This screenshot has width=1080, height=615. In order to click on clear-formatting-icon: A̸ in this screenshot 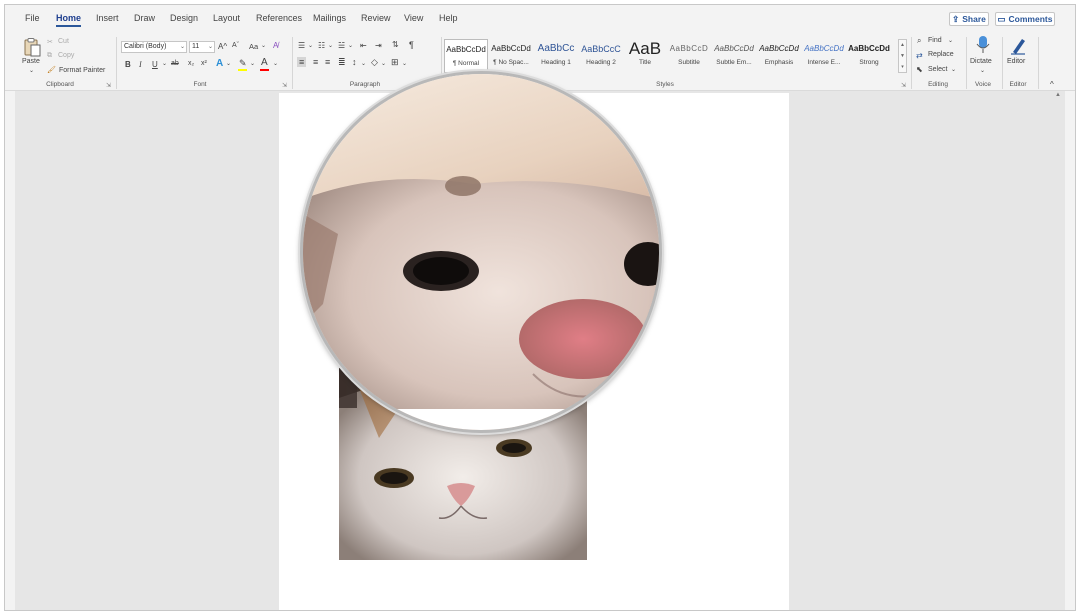, I will do `click(275, 45)`.